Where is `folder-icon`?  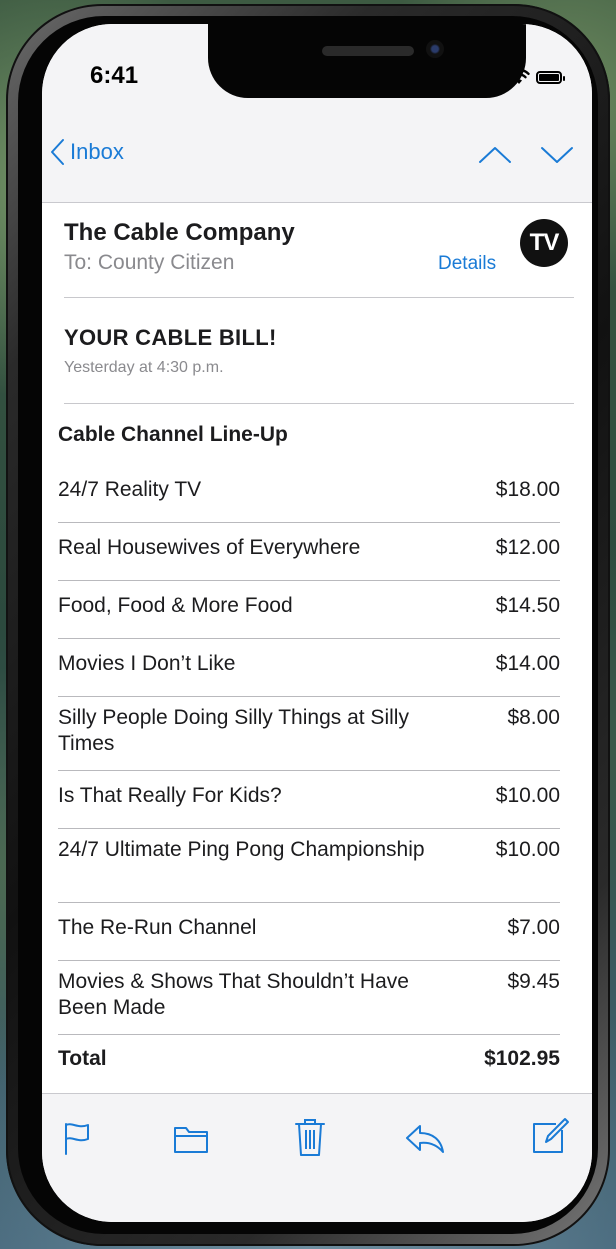 folder-icon is located at coordinates (191, 1138).